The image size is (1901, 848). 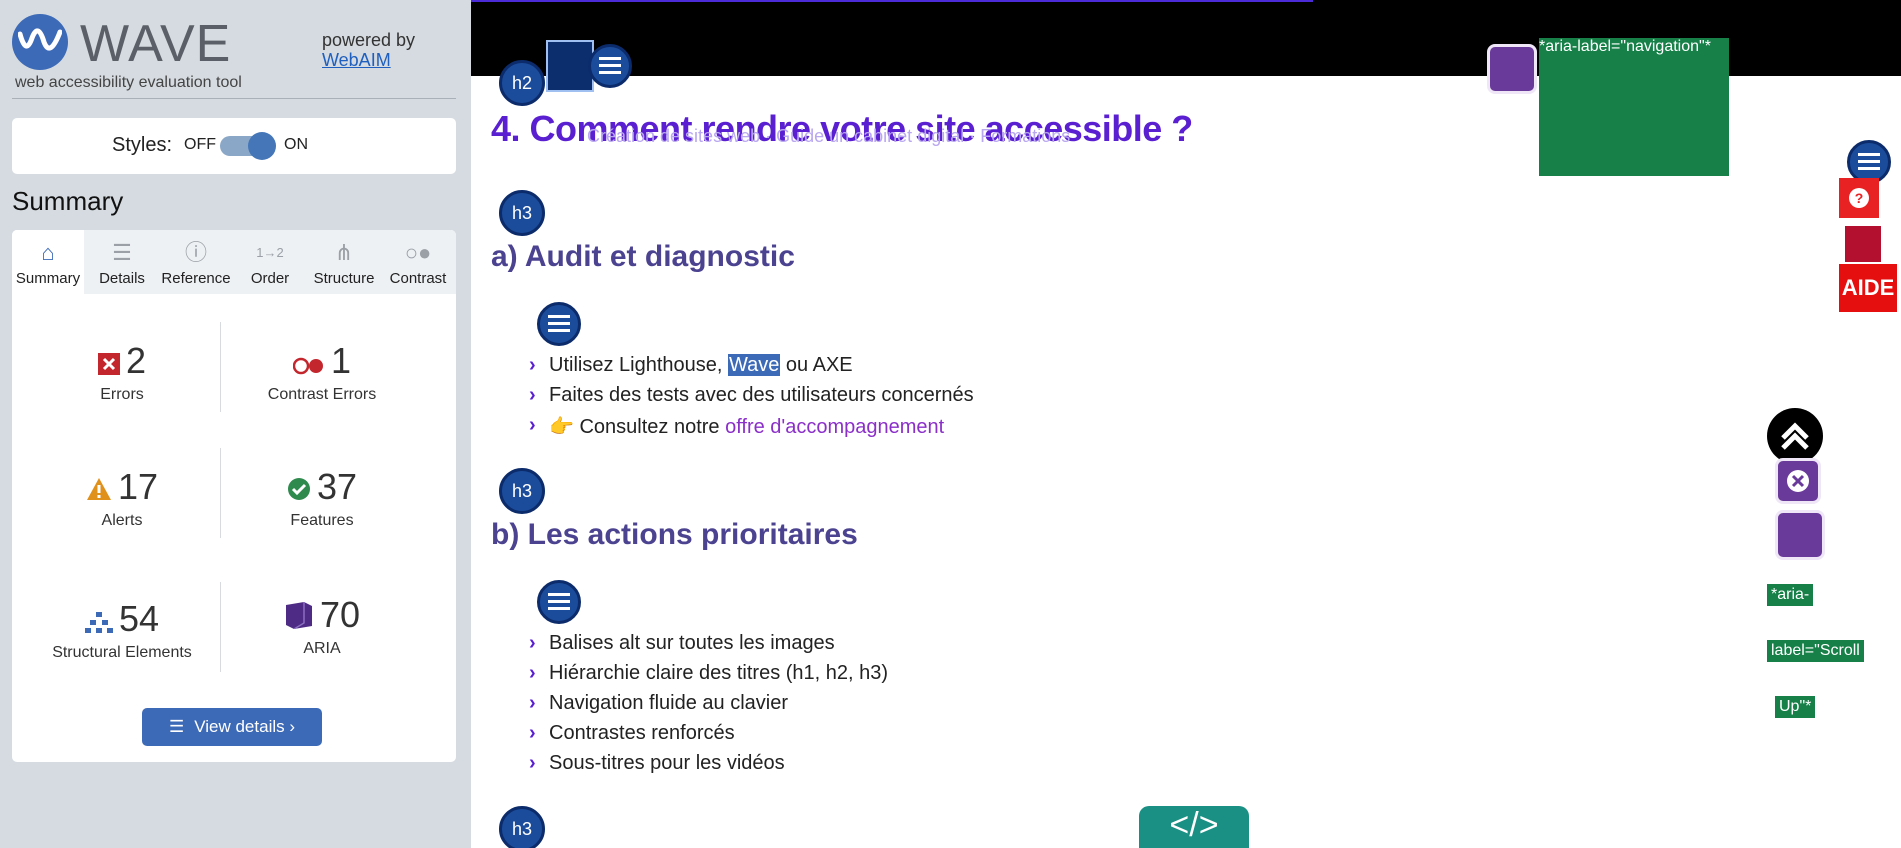 What do you see at coordinates (232, 727) in the screenshot?
I see `view-details-button: ☰ View details ›` at bounding box center [232, 727].